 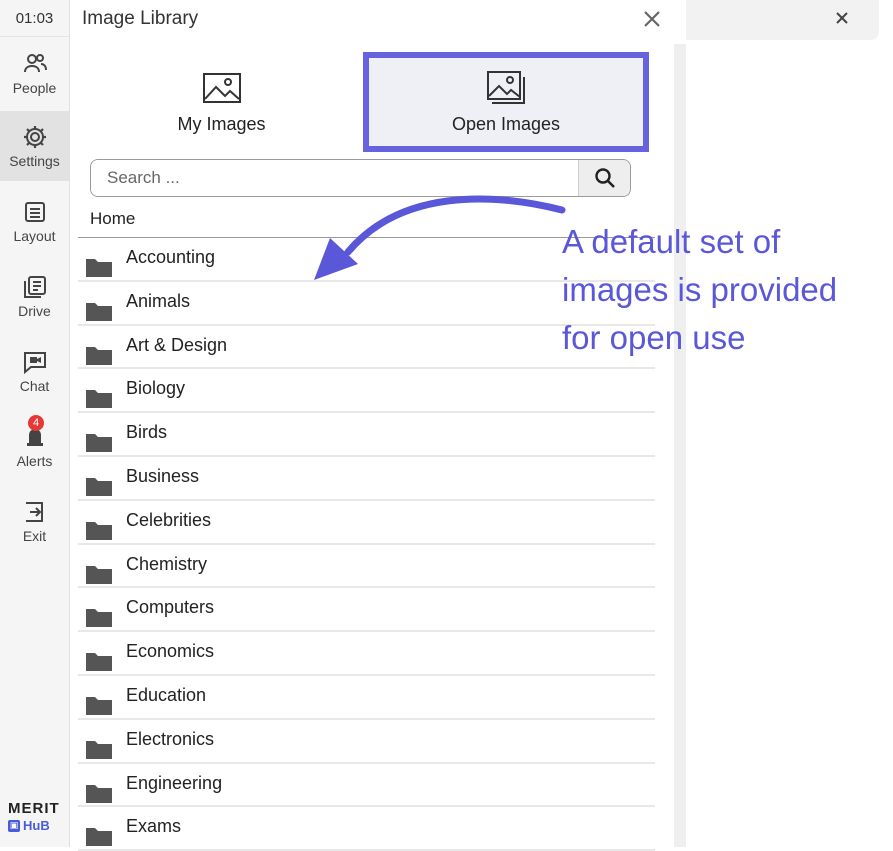 I want to click on folder-row: Computers, so click(x=366, y=610).